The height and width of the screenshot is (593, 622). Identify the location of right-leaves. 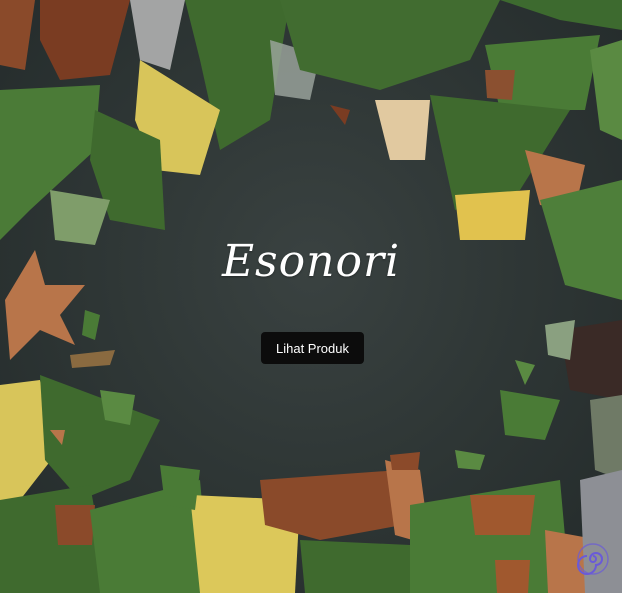
(538, 400).